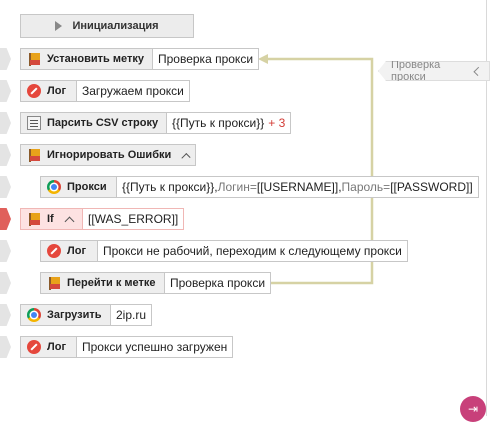 This screenshot has height=422, width=490. What do you see at coordinates (237, 187) in the screenshot?
I see `proxy-login-key: Логин=` at bounding box center [237, 187].